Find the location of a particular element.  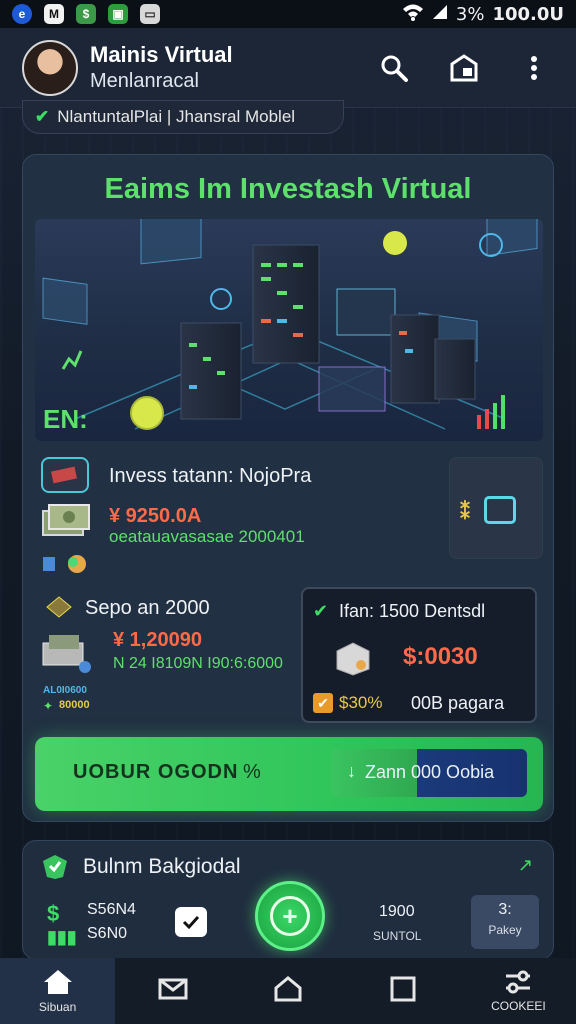

info-pill: ✔ NlantuntalPlai | Jhansral Moblel is located at coordinates (183, 117).